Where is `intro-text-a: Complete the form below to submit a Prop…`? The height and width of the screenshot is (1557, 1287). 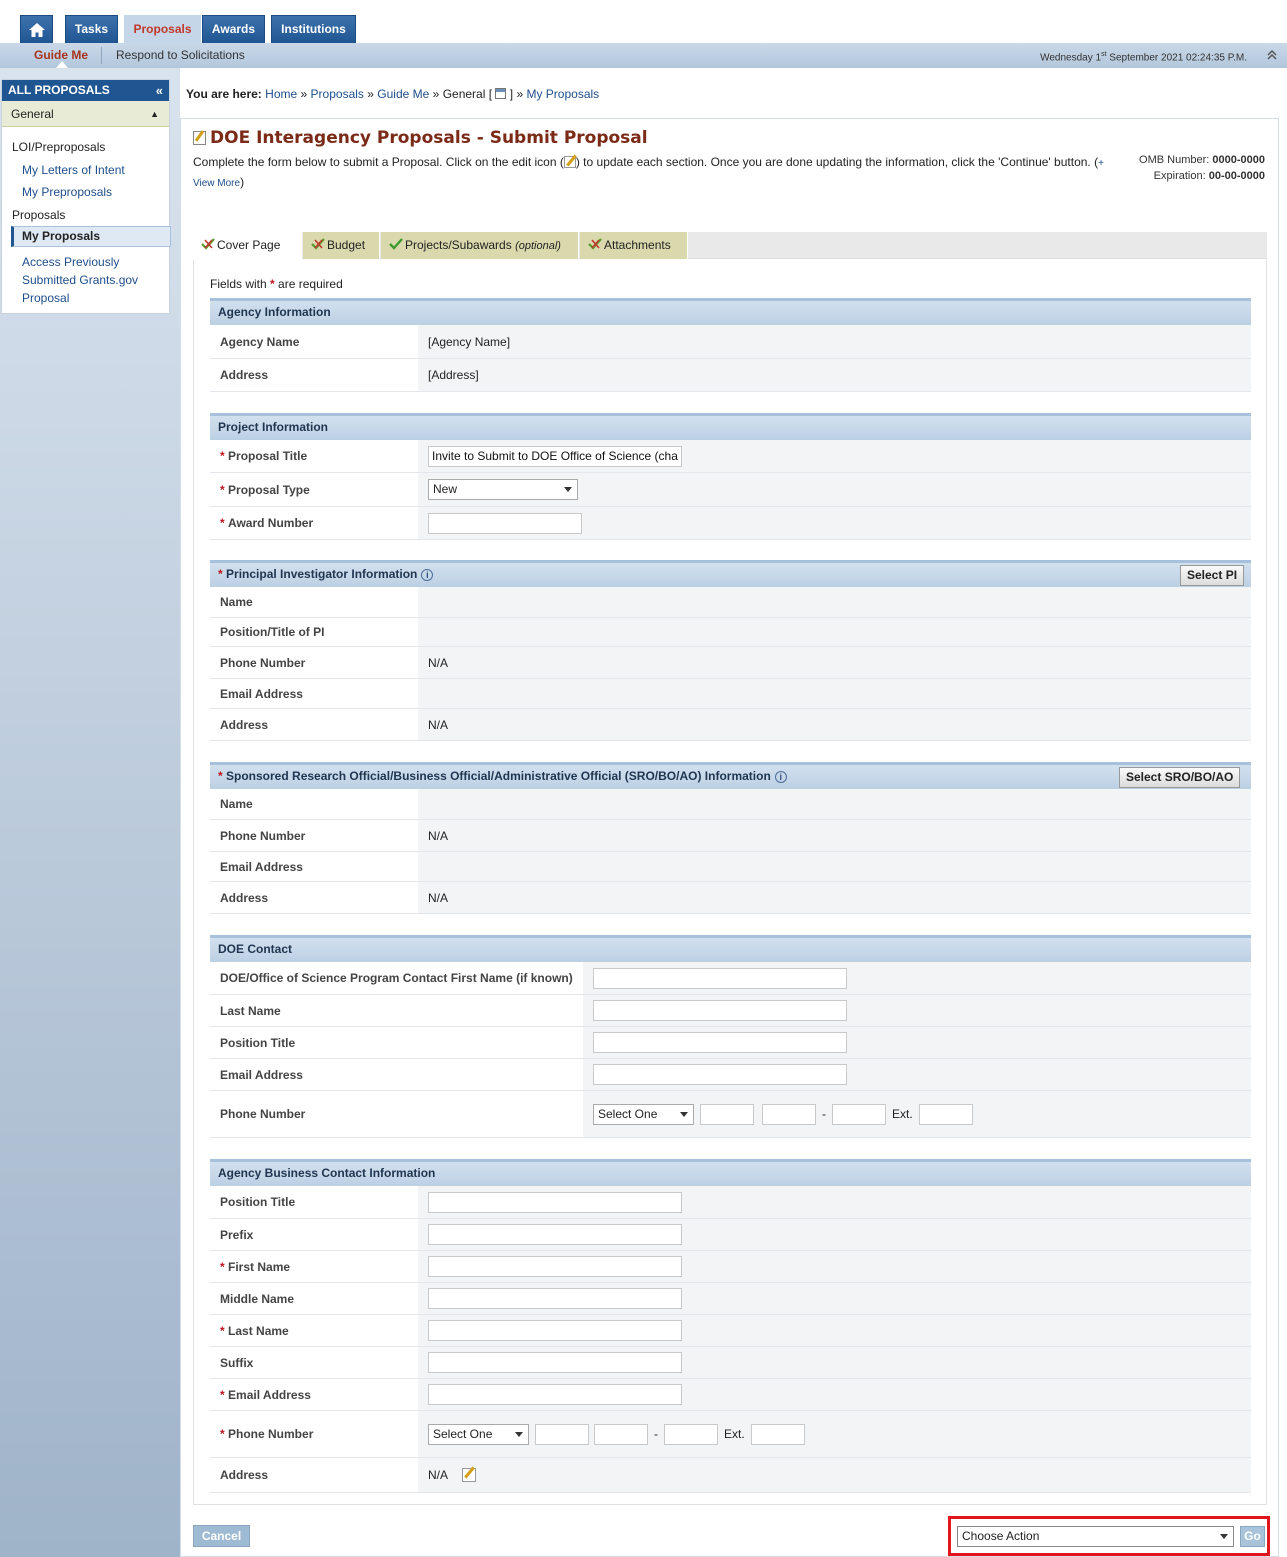 intro-text-a: Complete the form below to submit a Prop… is located at coordinates (378, 162).